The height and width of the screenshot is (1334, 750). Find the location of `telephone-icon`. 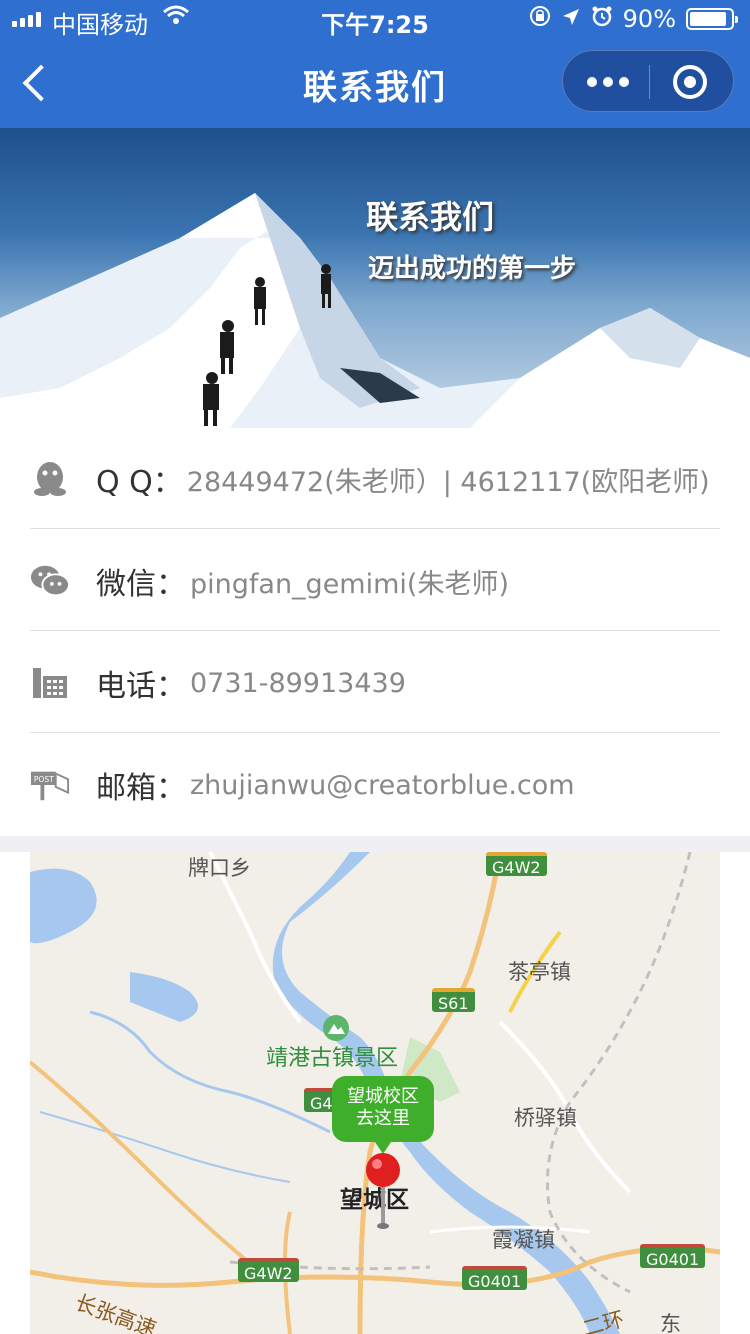

telephone-icon is located at coordinates (50, 683).